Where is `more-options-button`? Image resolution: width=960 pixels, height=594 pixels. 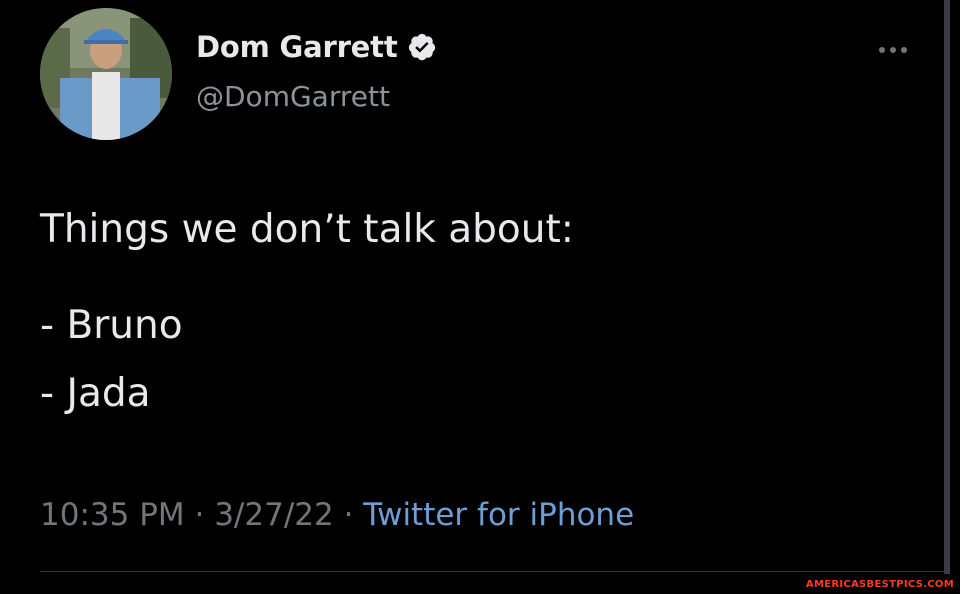
more-options-button is located at coordinates (893, 50).